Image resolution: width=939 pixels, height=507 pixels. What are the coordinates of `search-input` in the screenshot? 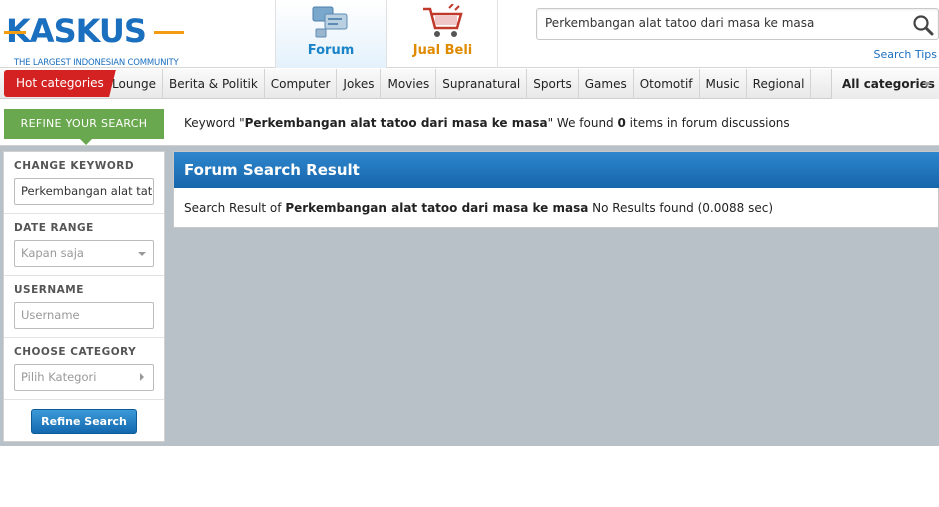 It's located at (725, 23).